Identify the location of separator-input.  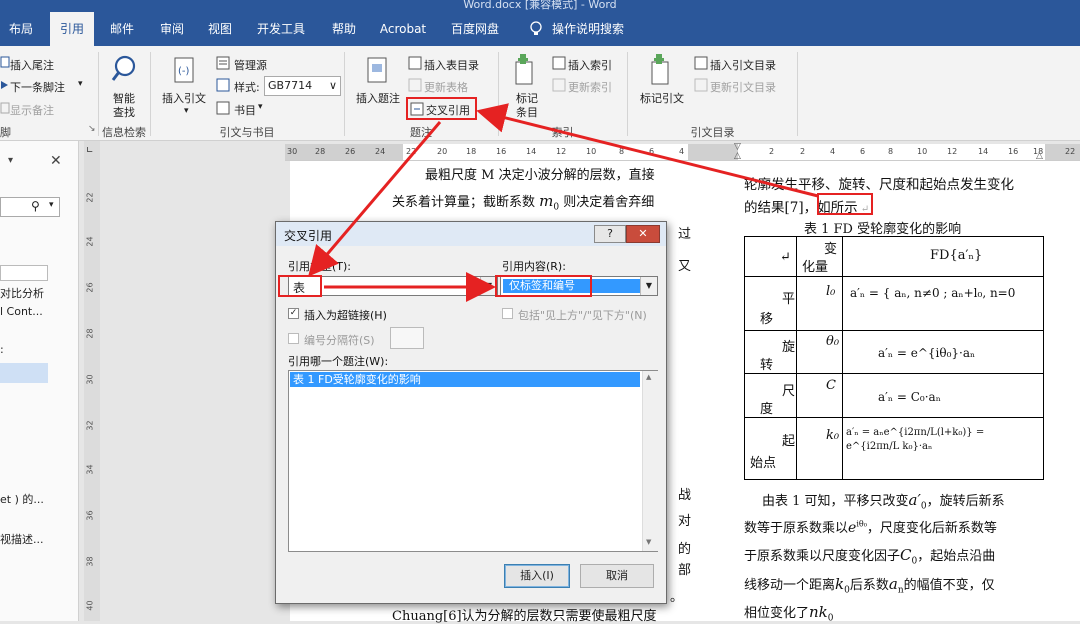
(407, 338).